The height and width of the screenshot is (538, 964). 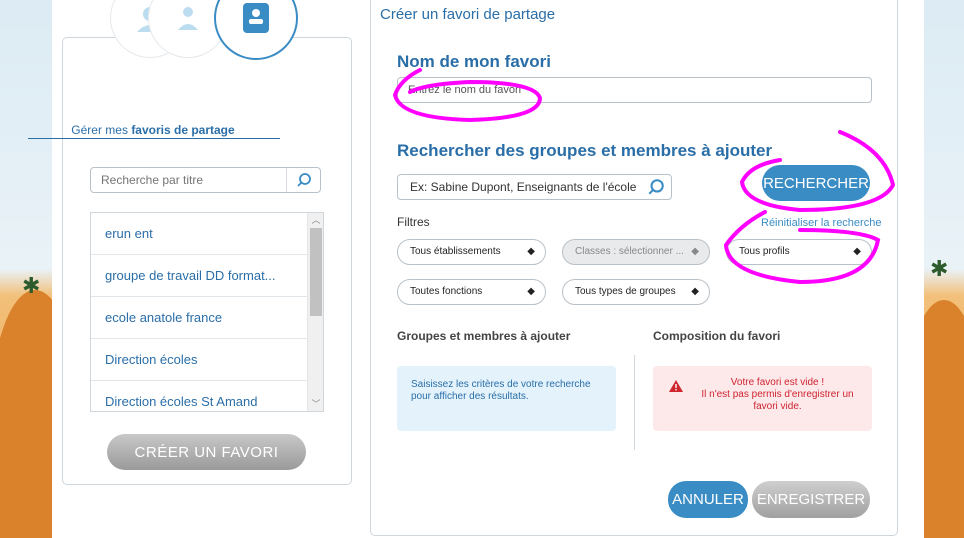 I want to click on create-favorite-button: CRÉER UN FAVORI, so click(x=206, y=452).